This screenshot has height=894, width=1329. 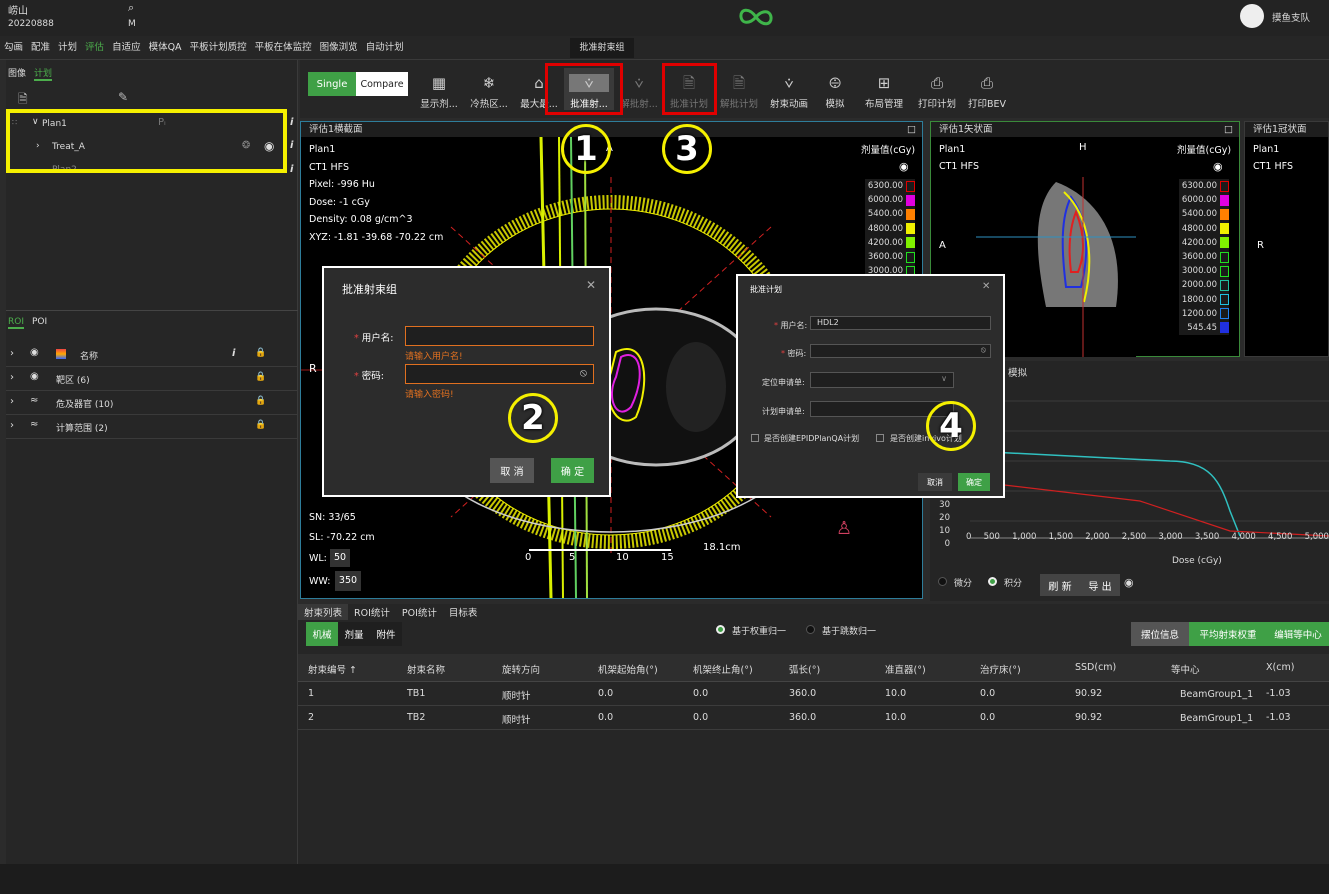 What do you see at coordinates (884, 89) in the screenshot?
I see `layout-button: ⊞ 布局管理` at bounding box center [884, 89].